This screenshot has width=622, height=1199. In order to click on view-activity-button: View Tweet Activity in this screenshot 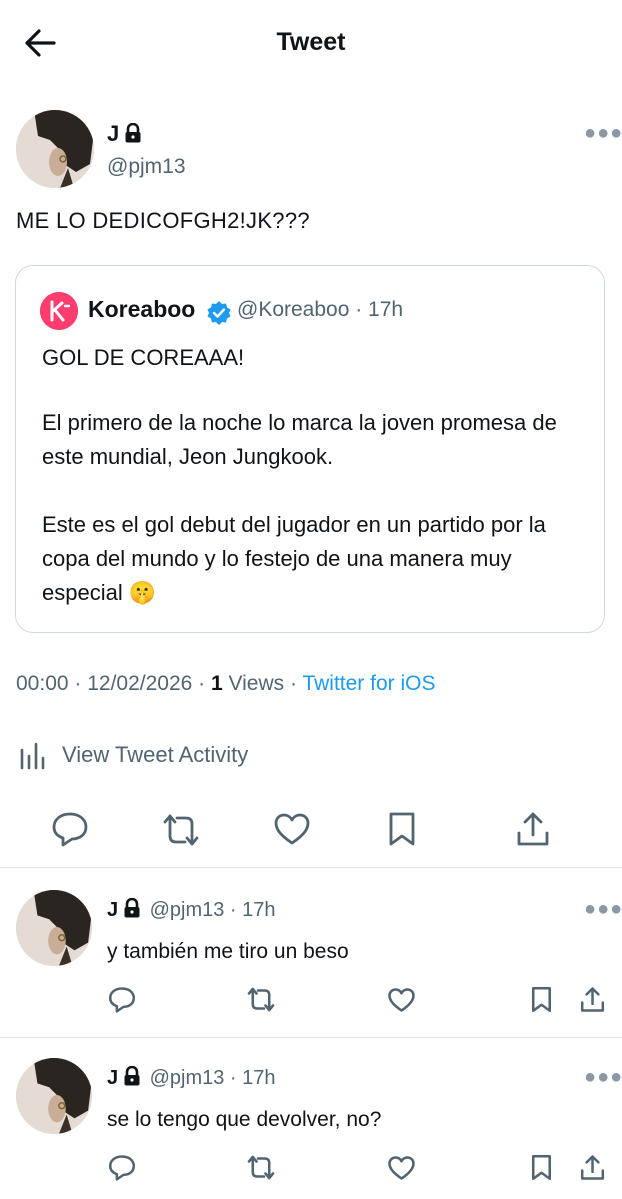, I will do `click(133, 755)`.